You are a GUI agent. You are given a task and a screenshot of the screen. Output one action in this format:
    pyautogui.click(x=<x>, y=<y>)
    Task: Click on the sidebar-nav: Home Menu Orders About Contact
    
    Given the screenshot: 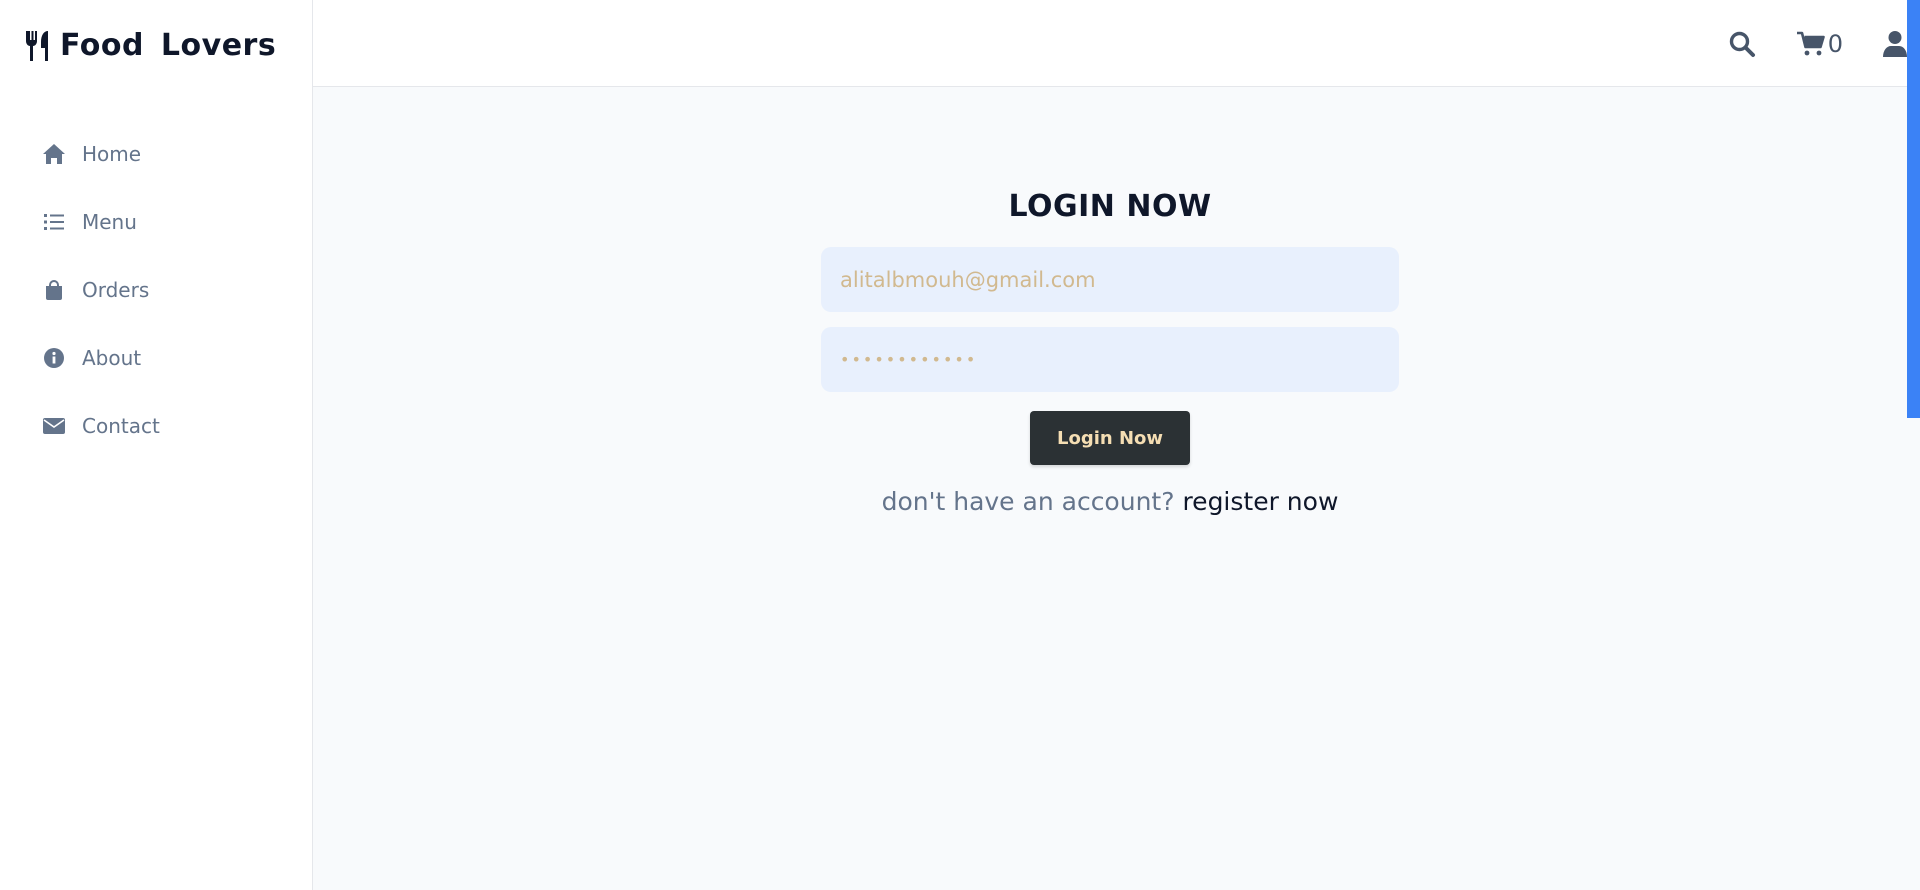 What is the action you would take?
    pyautogui.click(x=156, y=290)
    